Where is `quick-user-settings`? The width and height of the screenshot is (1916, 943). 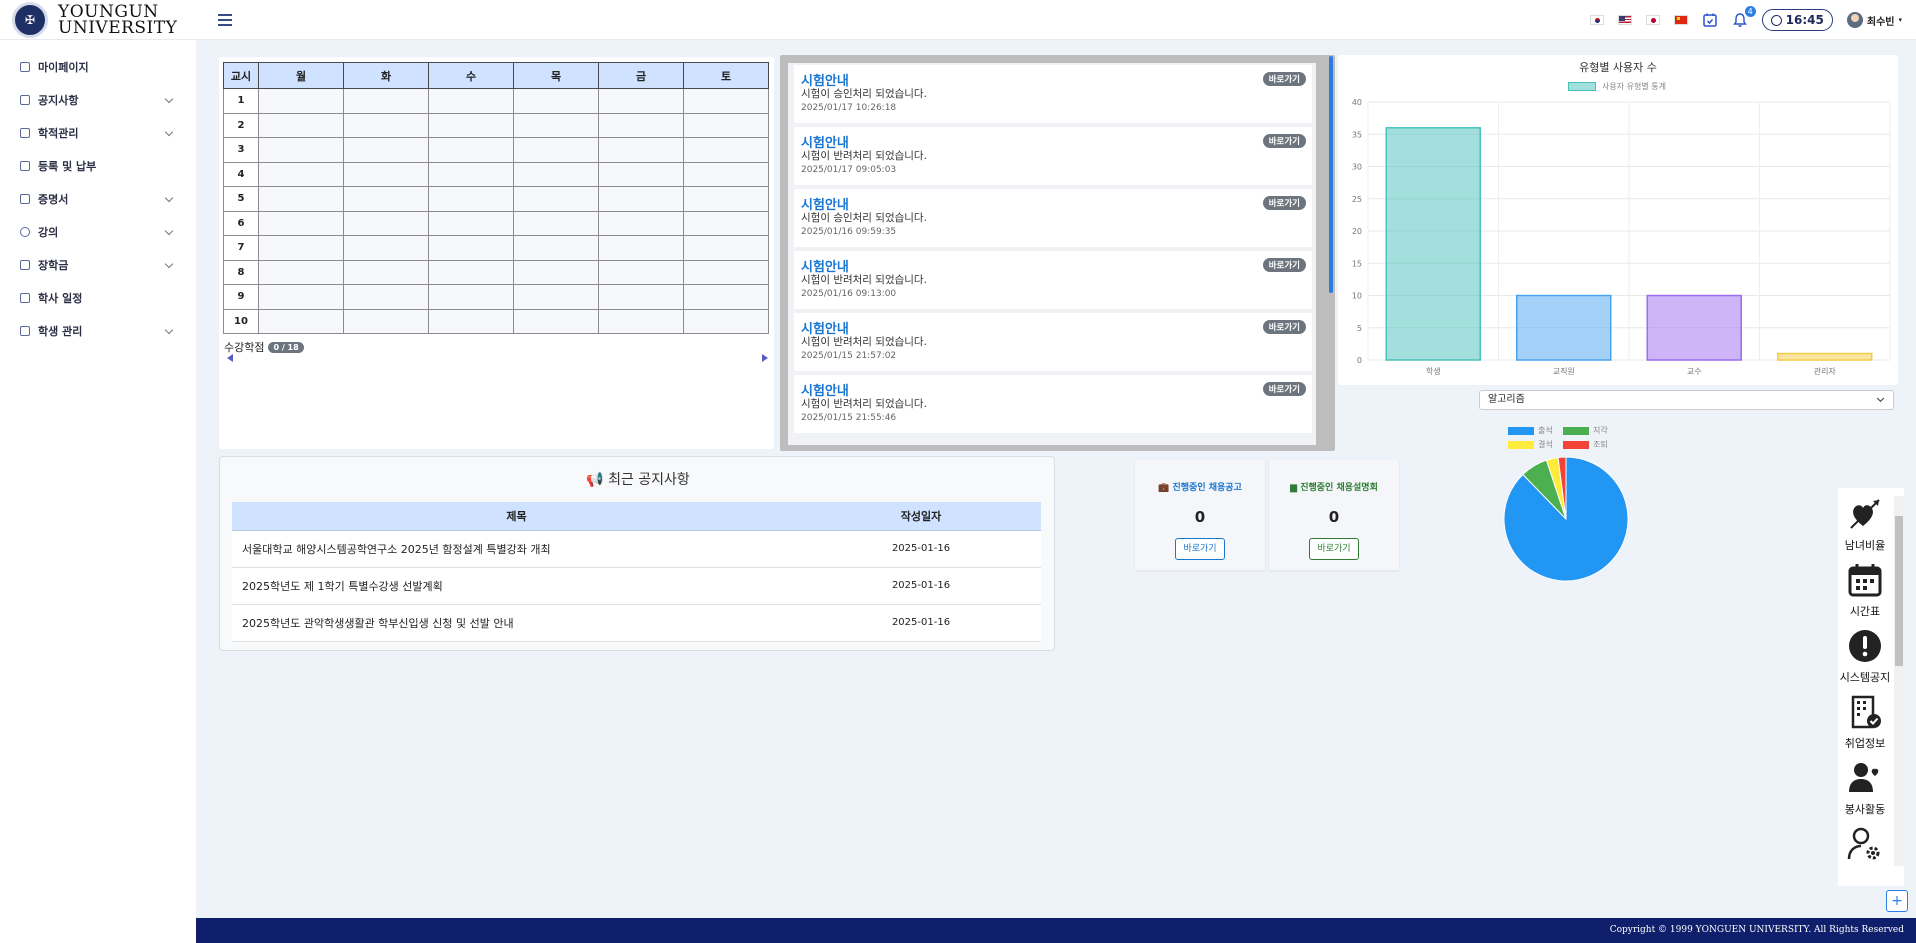
quick-user-settings is located at coordinates (1865, 846).